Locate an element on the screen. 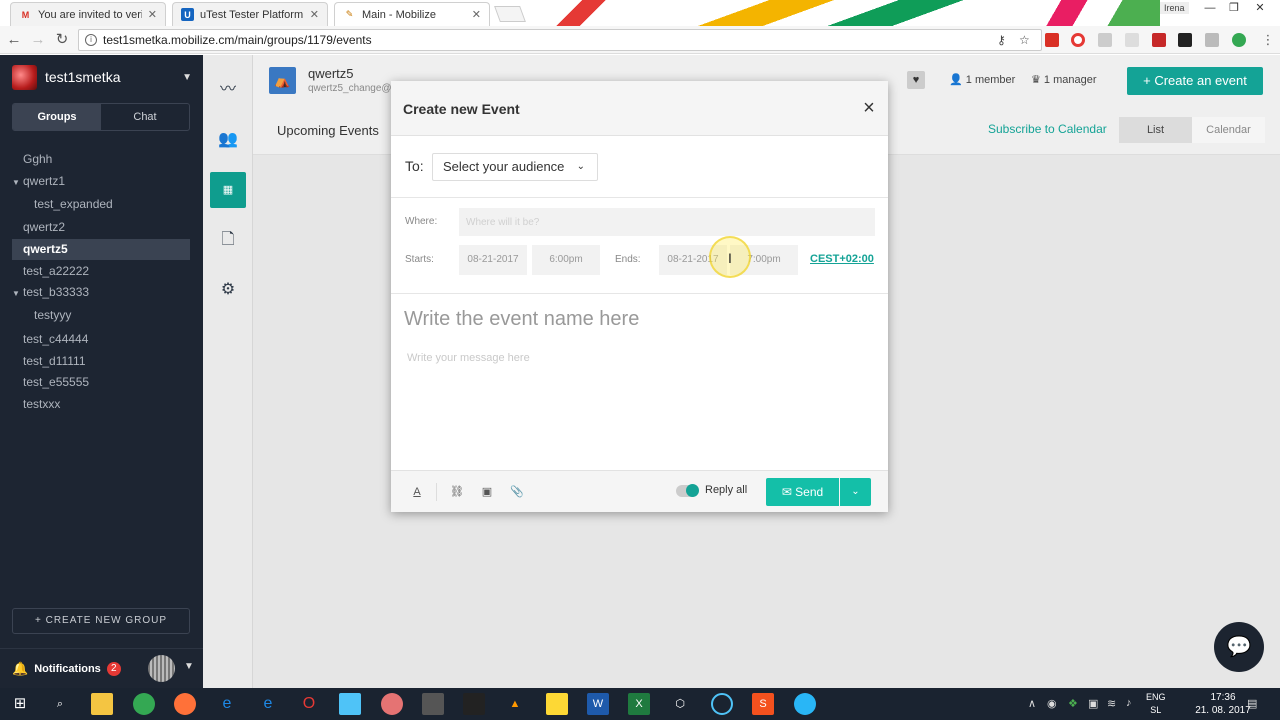  opera-icon: O is located at coordinates (309, 704).